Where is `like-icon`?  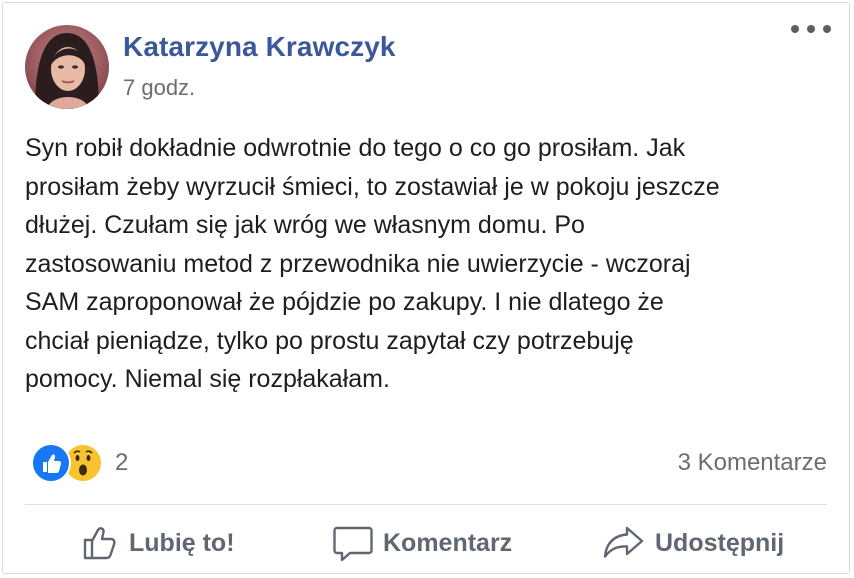
like-icon is located at coordinates (51, 463).